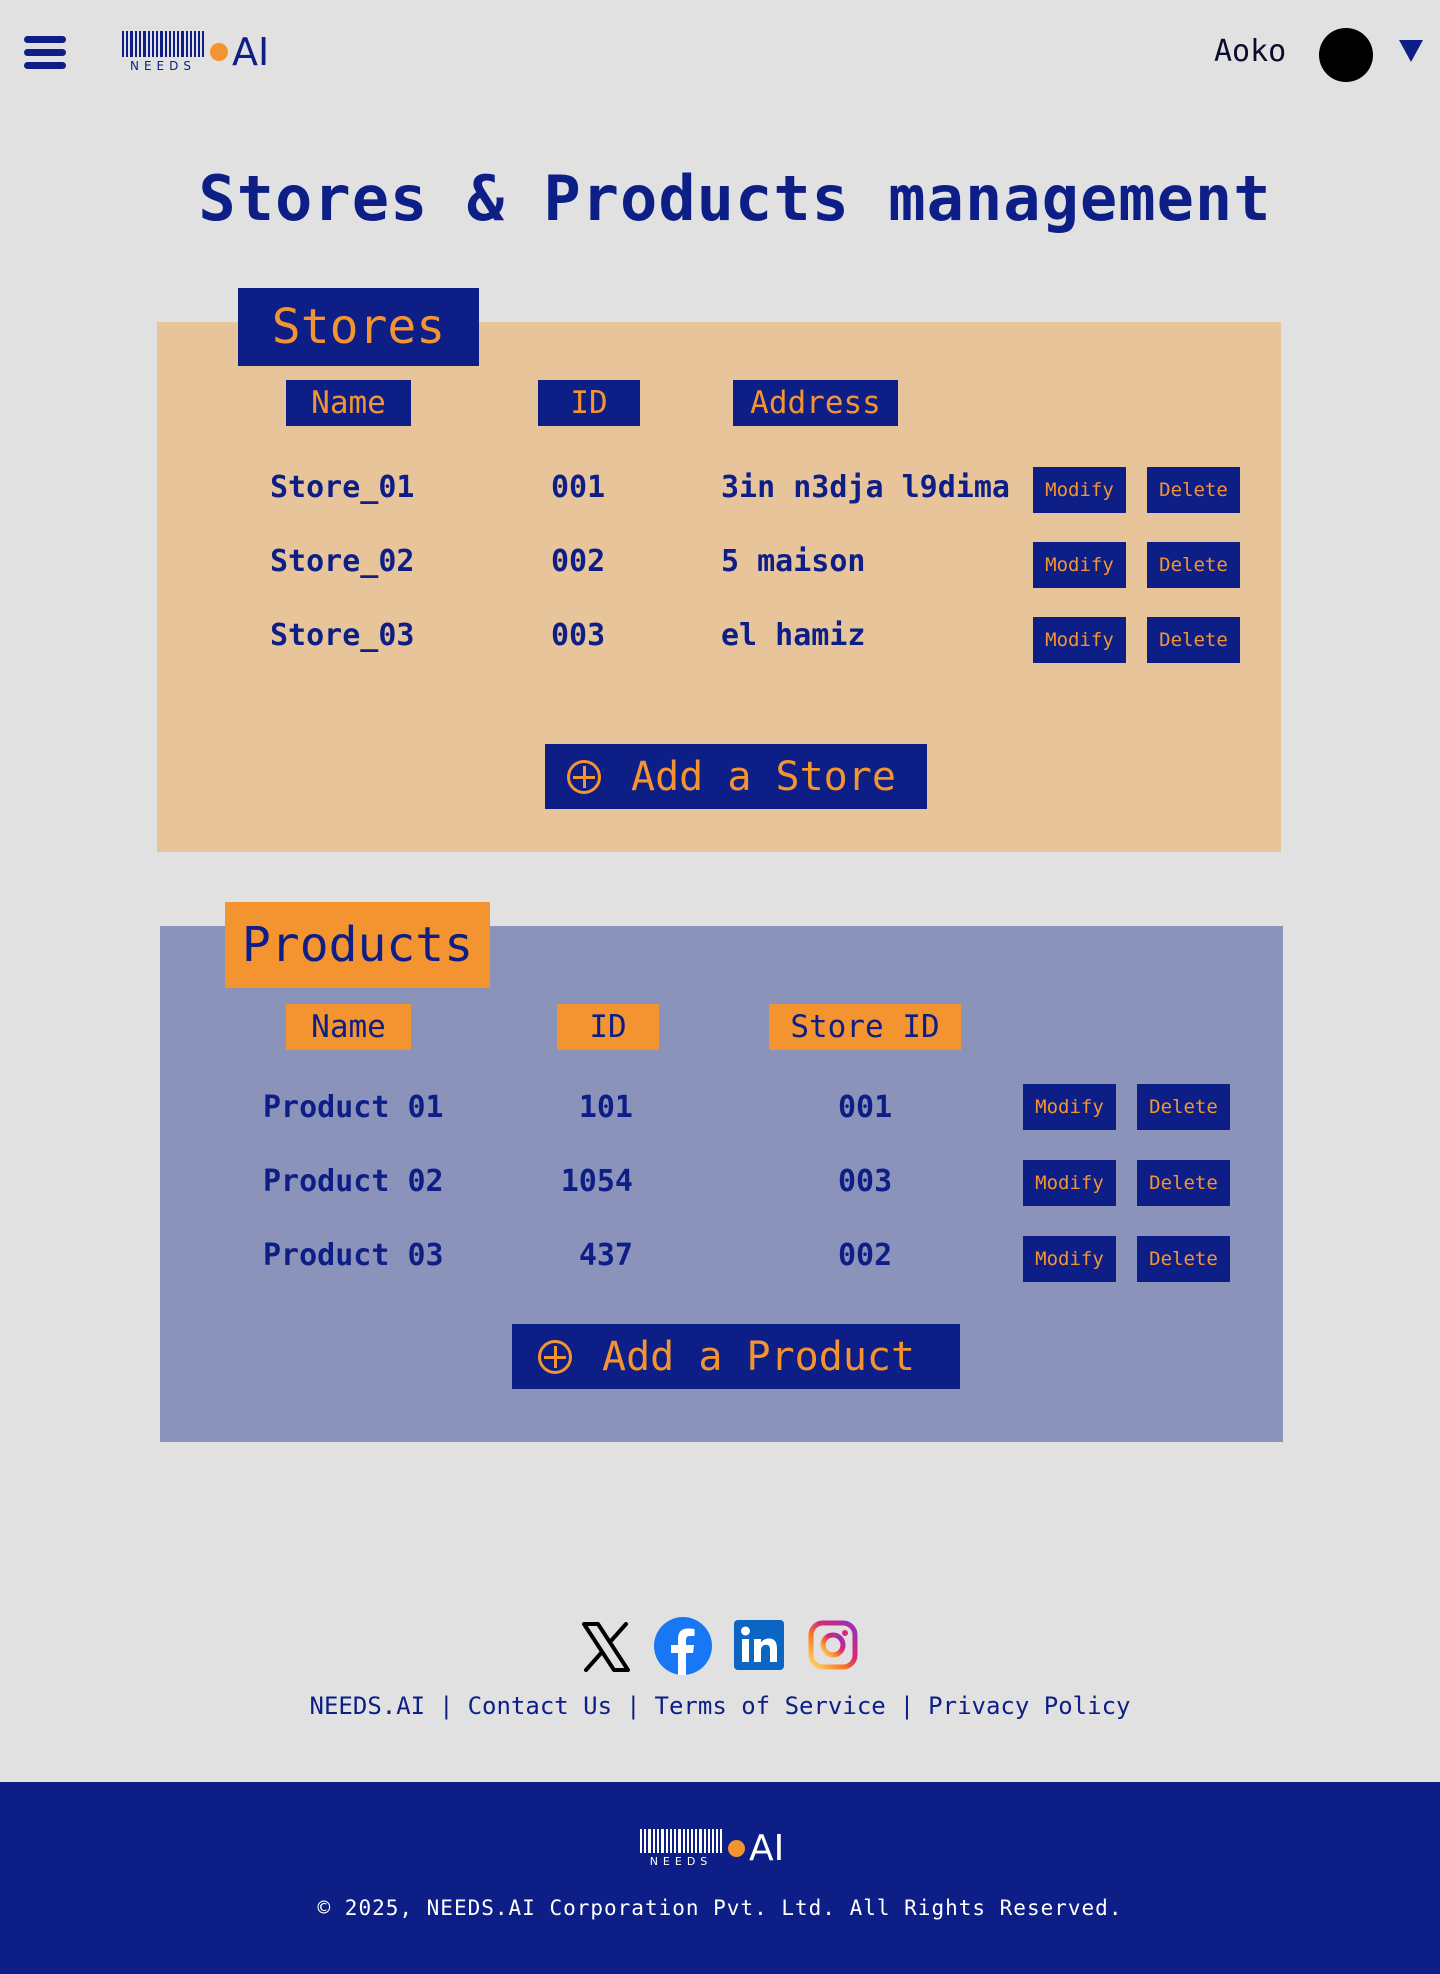 The image size is (1440, 1974). What do you see at coordinates (793, 635) in the screenshot?
I see `store-address: el hamiz` at bounding box center [793, 635].